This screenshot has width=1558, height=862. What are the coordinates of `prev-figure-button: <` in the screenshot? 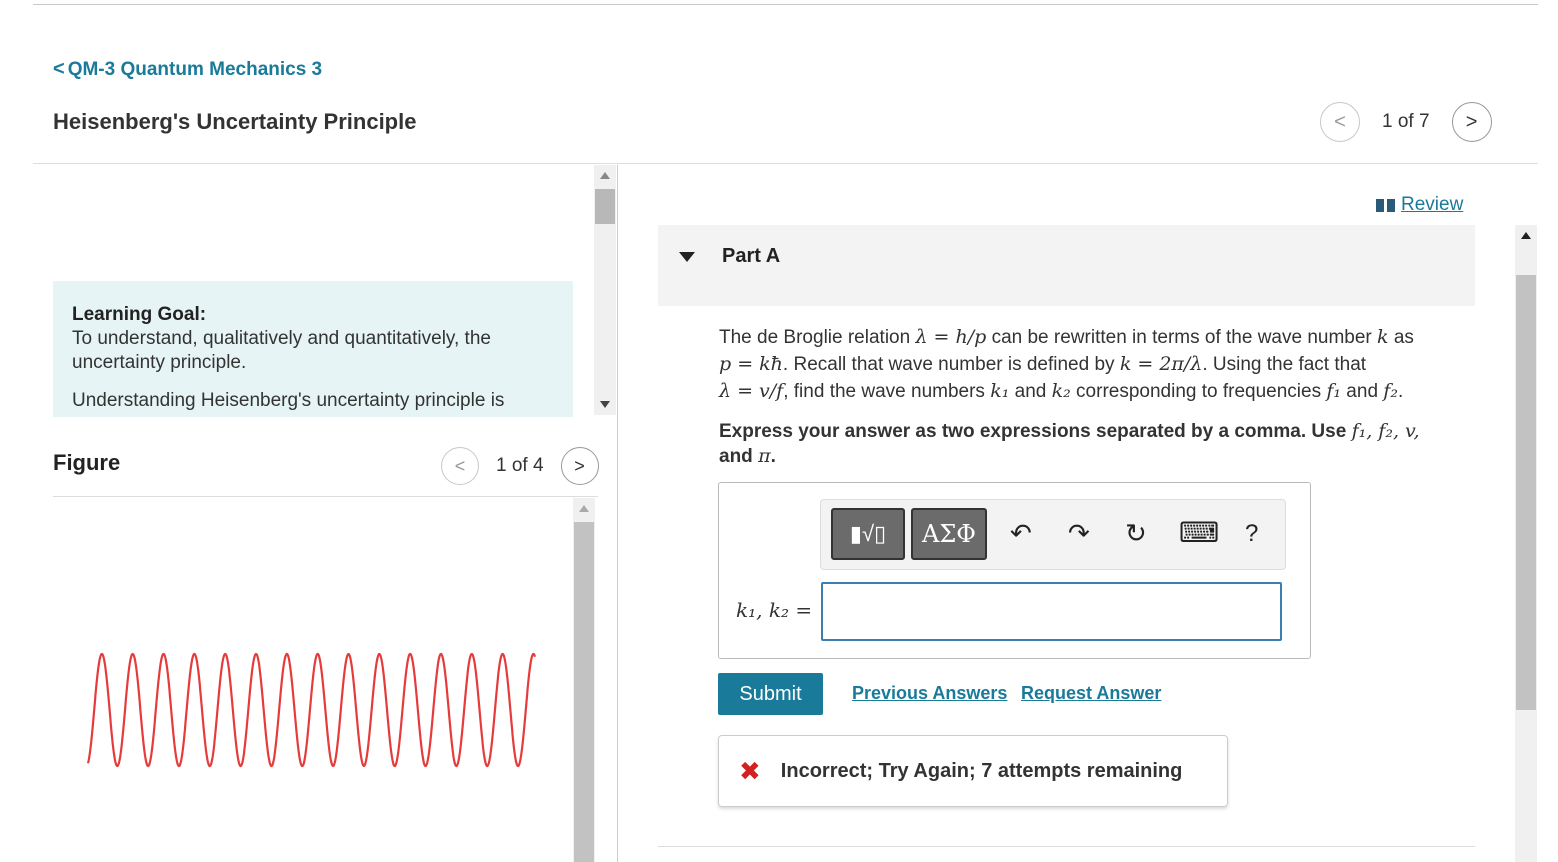 It's located at (460, 466).